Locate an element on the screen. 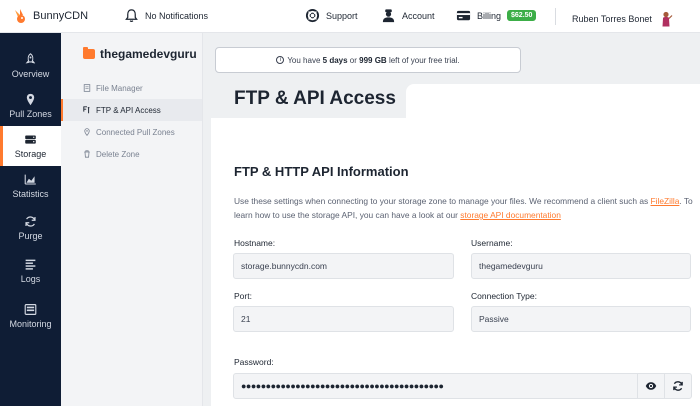 The height and width of the screenshot is (406, 700). connection-type-value: Passive is located at coordinates (494, 319).